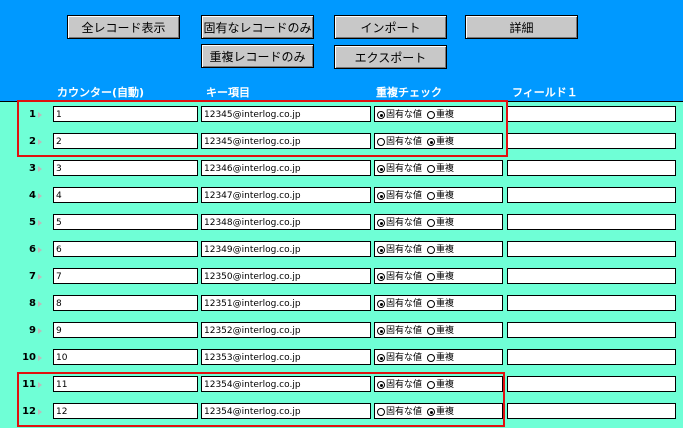 This screenshot has height=428, width=683. What do you see at coordinates (286, 222) in the screenshot?
I see `key-field: 12348@interlog.co.jp` at bounding box center [286, 222].